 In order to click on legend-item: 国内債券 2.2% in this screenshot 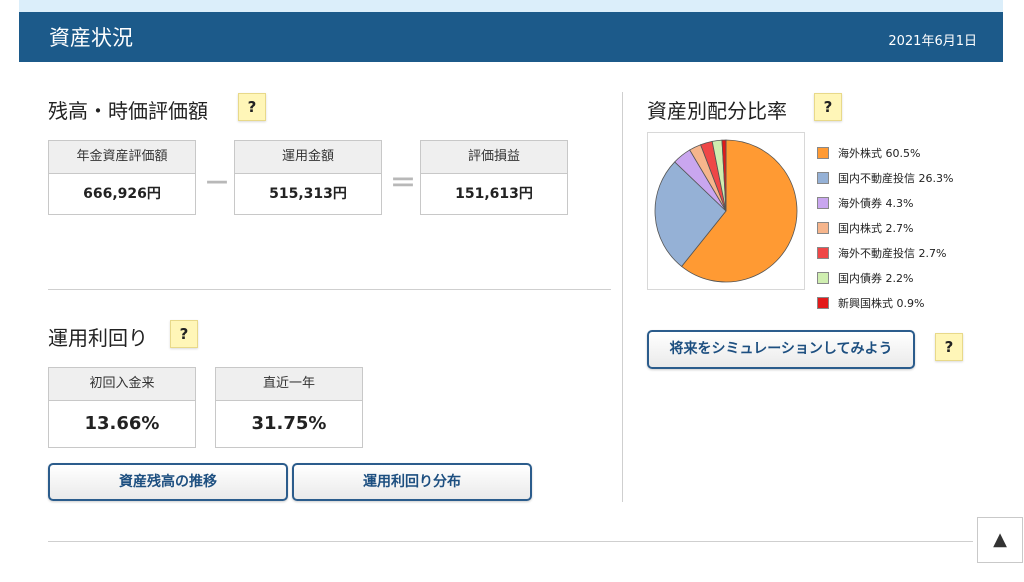, I will do `click(885, 277)`.